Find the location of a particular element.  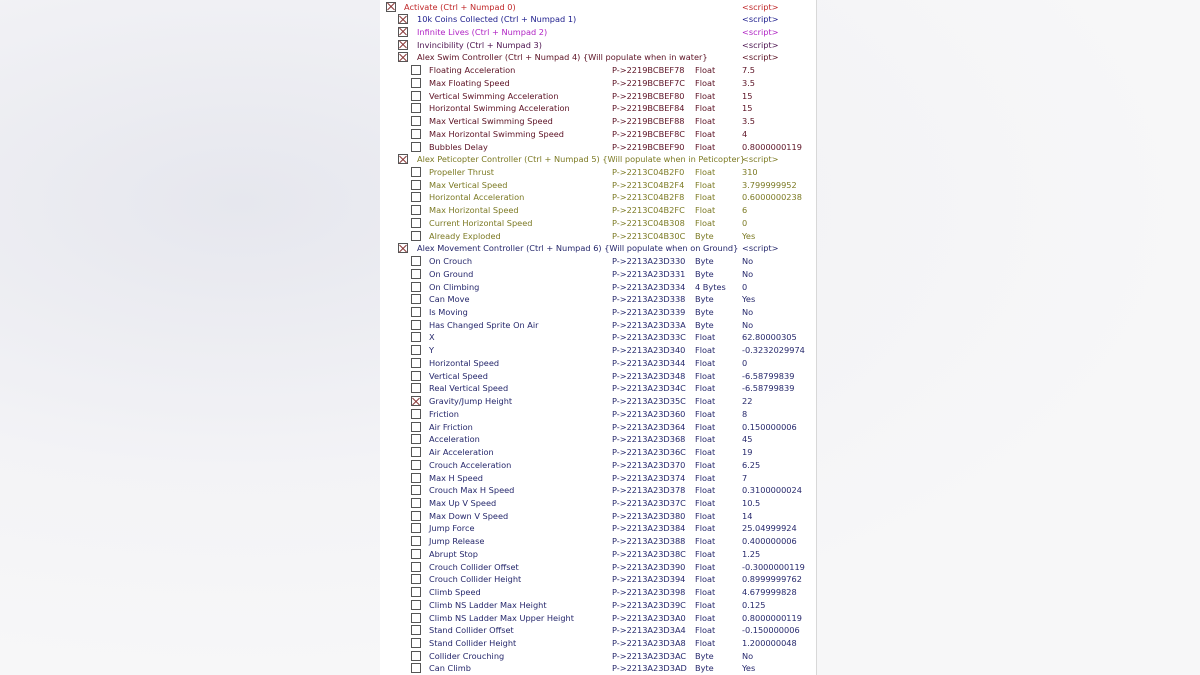

table-row: Max H Speed P->2213A23D374 Float 7 is located at coordinates (598, 478).